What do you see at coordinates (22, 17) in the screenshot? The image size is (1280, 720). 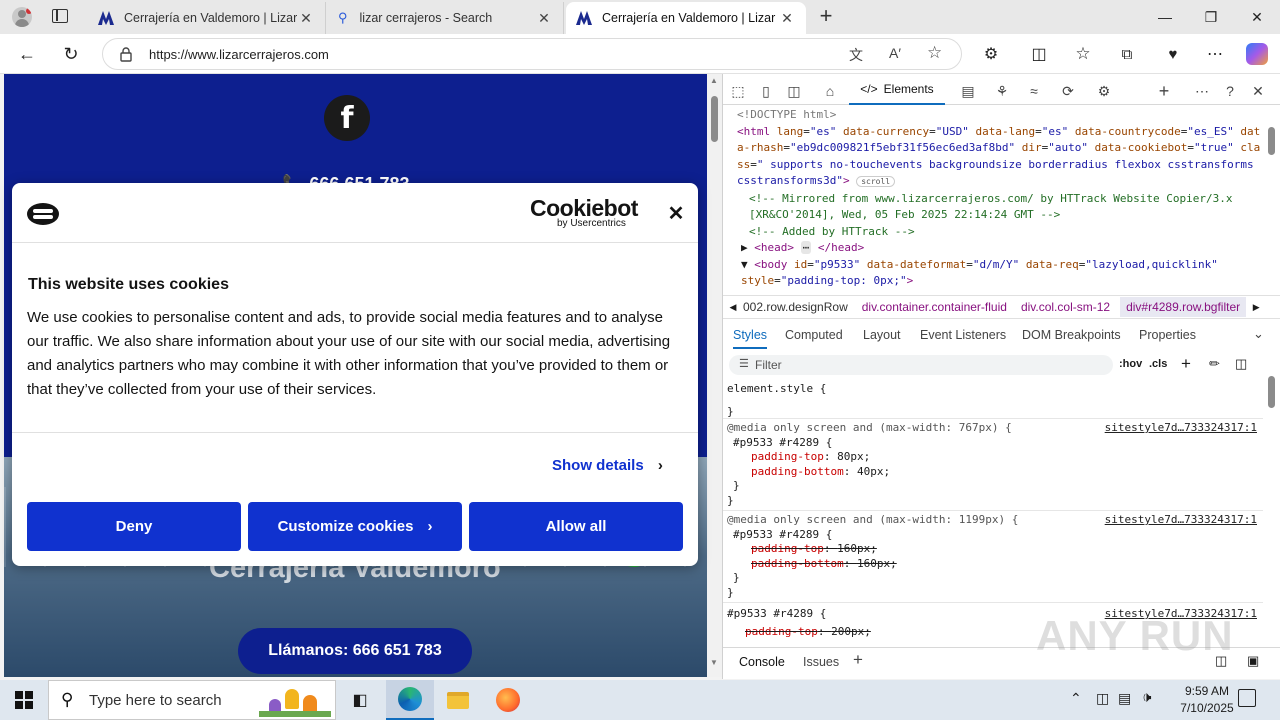 I see `profile-avatar` at bounding box center [22, 17].